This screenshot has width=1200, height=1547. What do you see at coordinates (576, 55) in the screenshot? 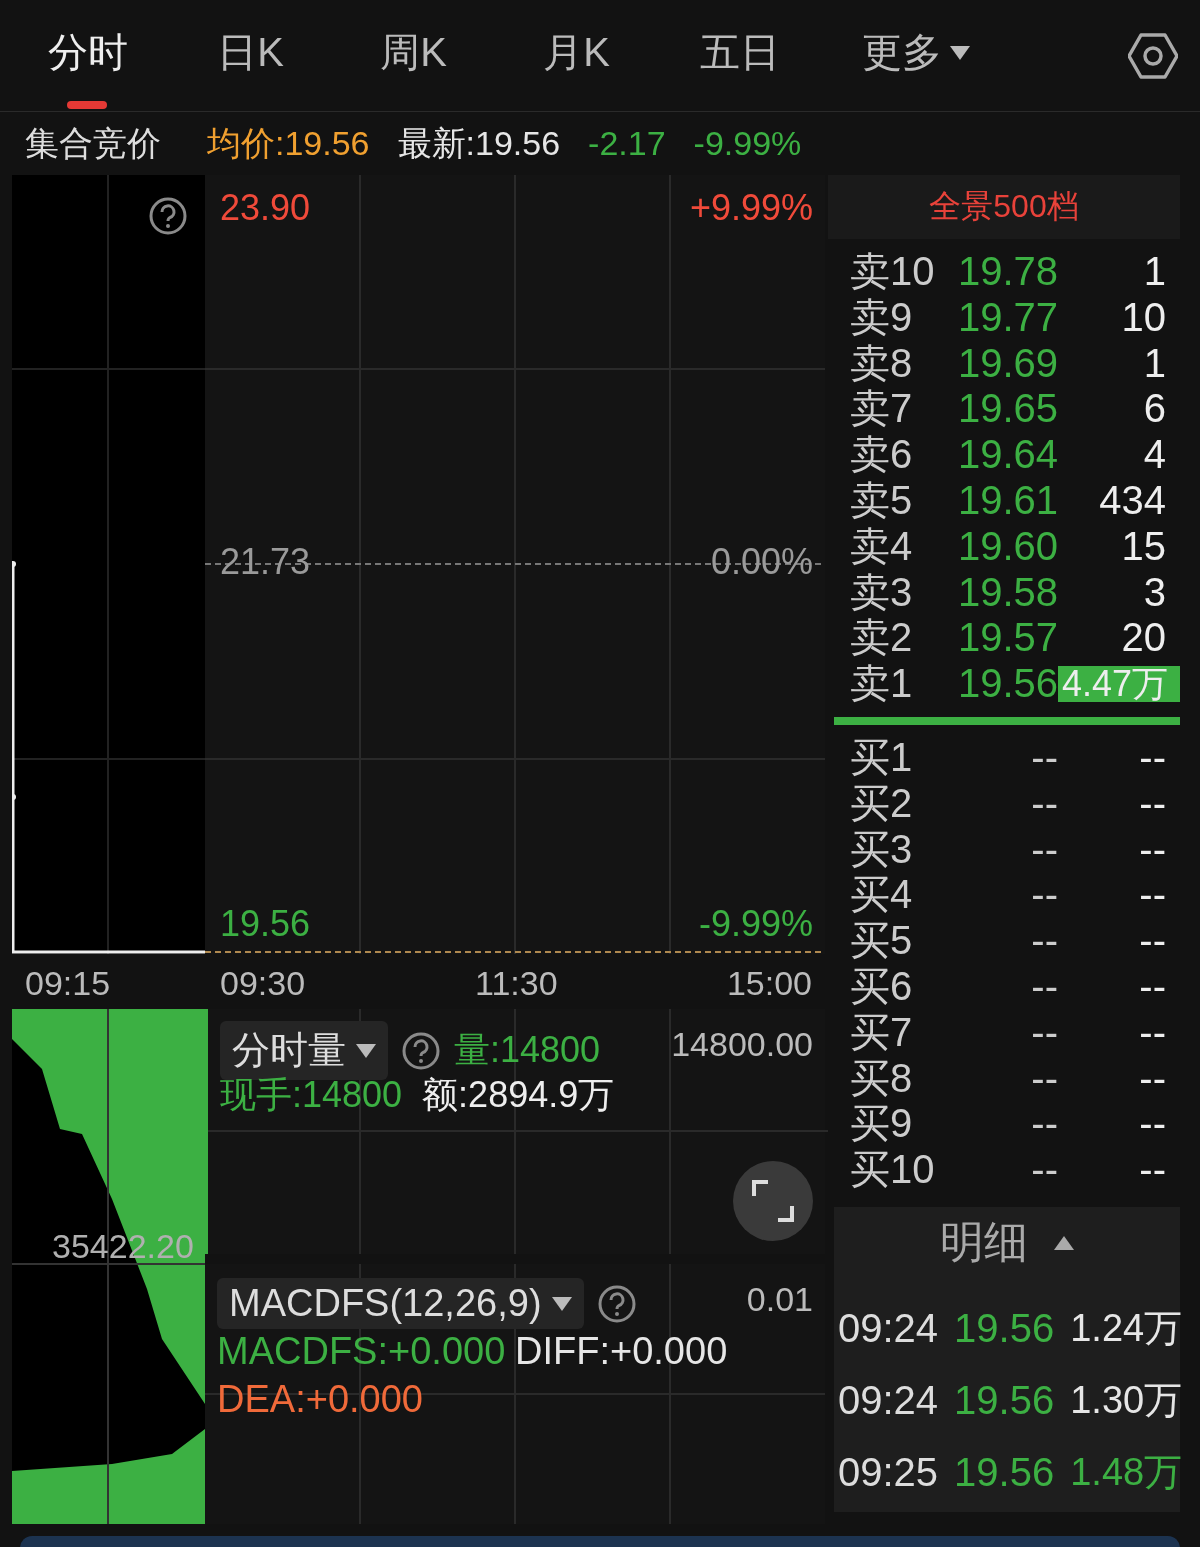
I see `tab: 月K` at bounding box center [576, 55].